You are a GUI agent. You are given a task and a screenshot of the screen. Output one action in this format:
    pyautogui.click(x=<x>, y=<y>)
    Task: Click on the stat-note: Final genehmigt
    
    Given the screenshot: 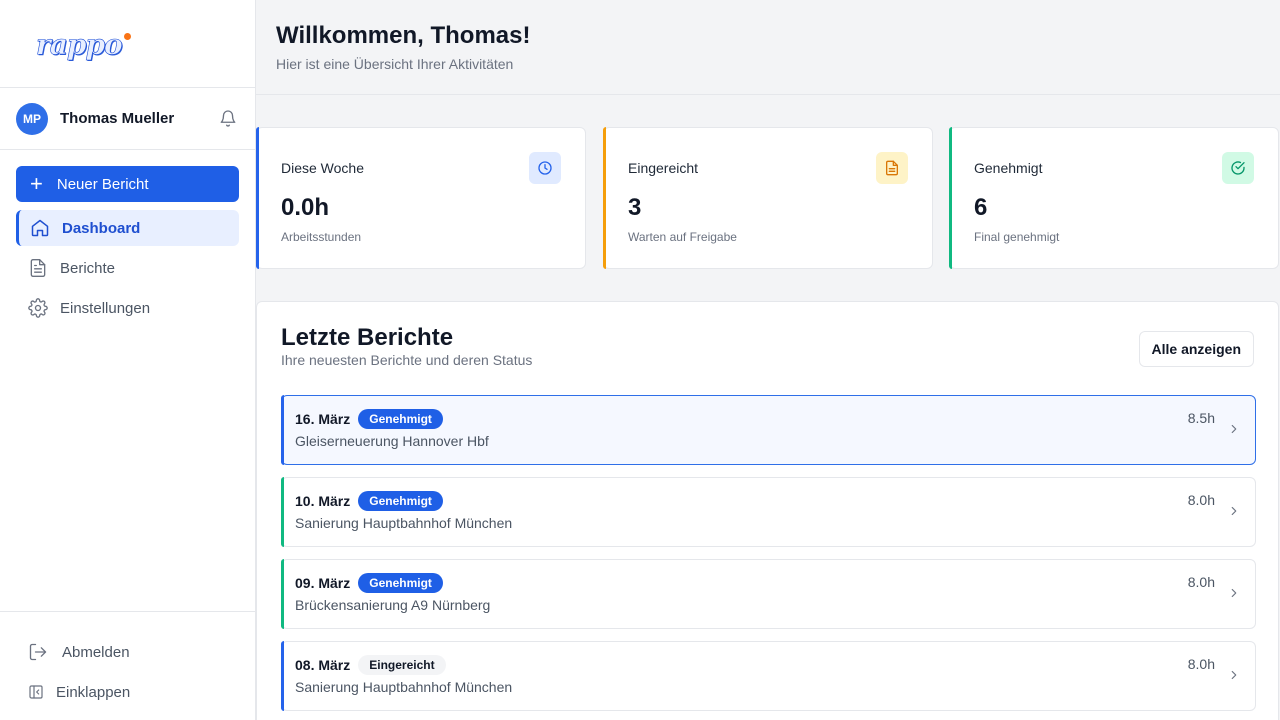 What is the action you would take?
    pyautogui.click(x=1017, y=237)
    